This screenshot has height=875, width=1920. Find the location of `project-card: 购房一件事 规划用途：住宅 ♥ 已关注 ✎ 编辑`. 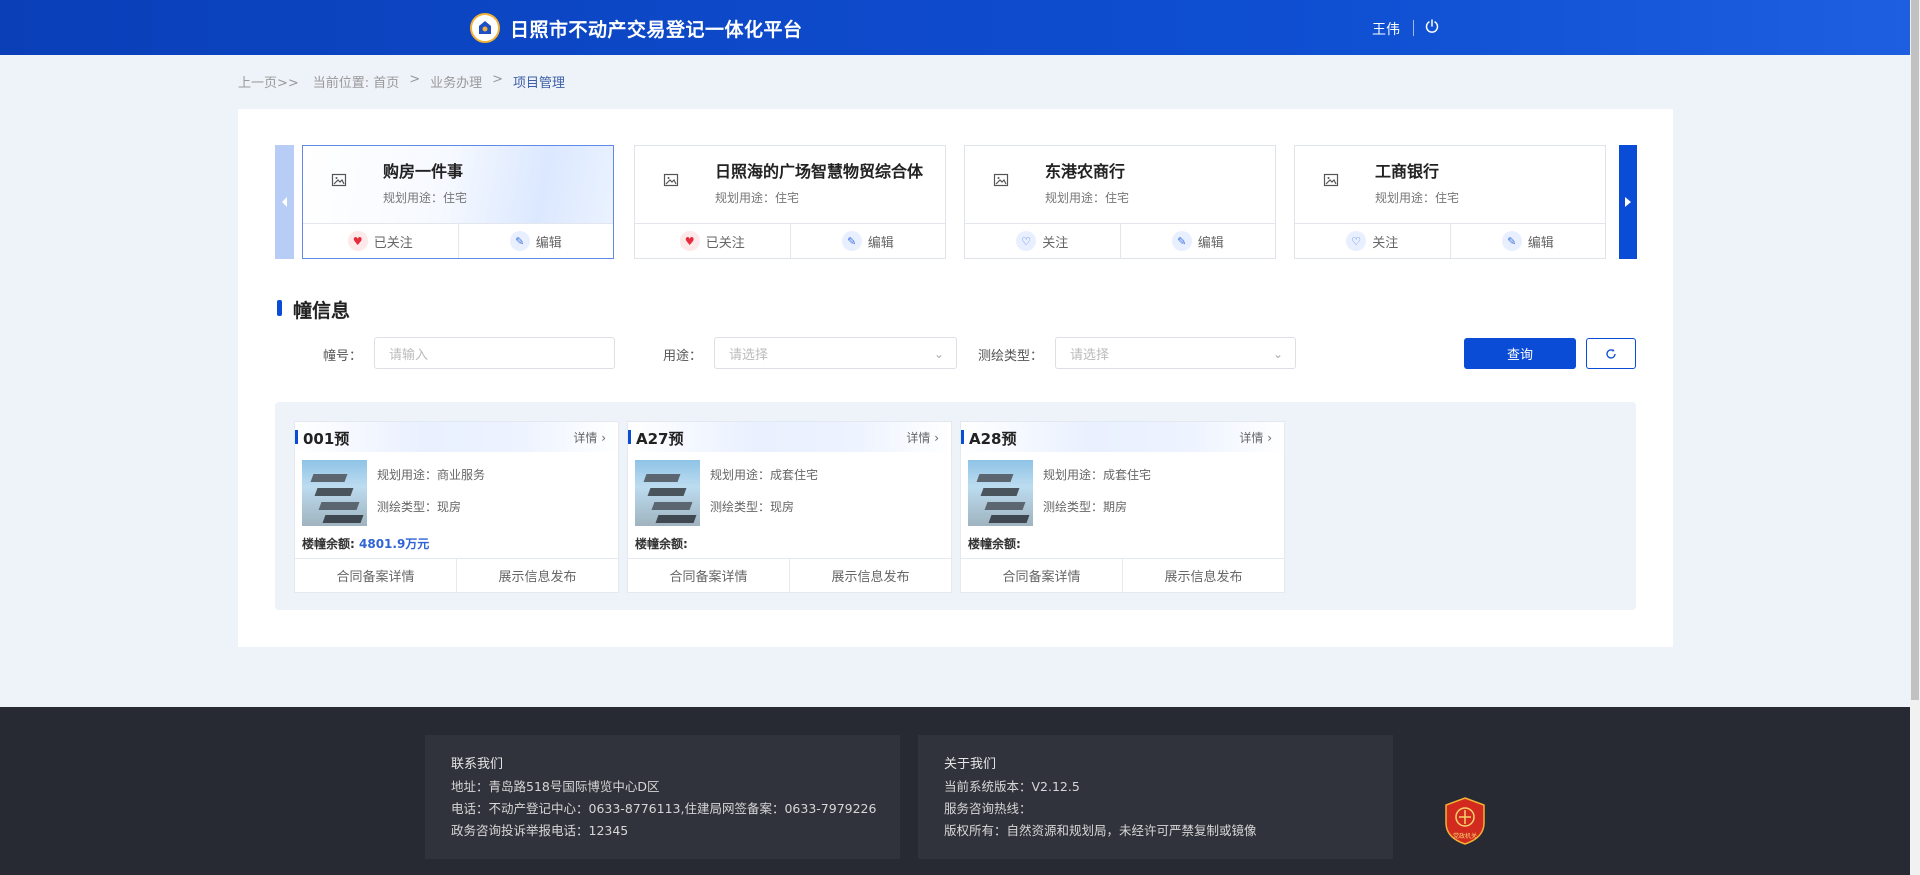

project-card: 购房一件事 规划用途：住宅 ♥ 已关注 ✎ 编辑 is located at coordinates (458, 202).